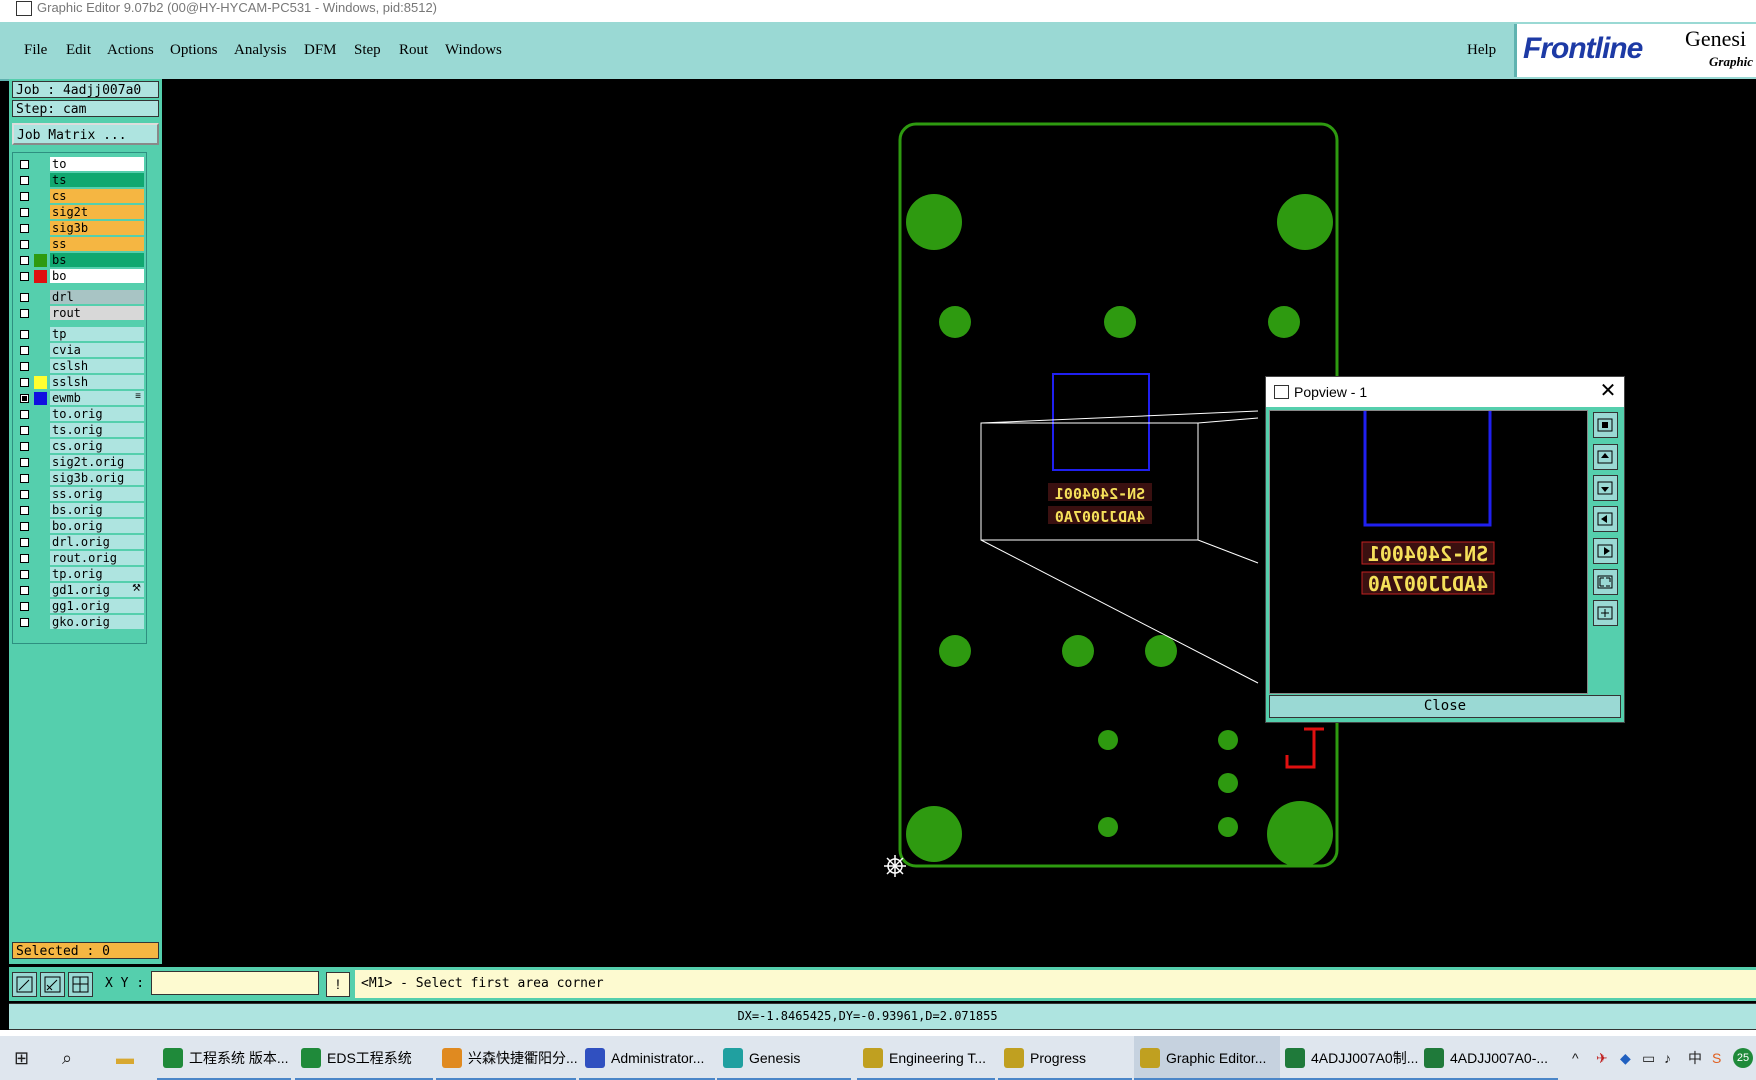  Describe the element at coordinates (1602, 1058) in the screenshot. I see `tray-app-icon: ✈` at that location.